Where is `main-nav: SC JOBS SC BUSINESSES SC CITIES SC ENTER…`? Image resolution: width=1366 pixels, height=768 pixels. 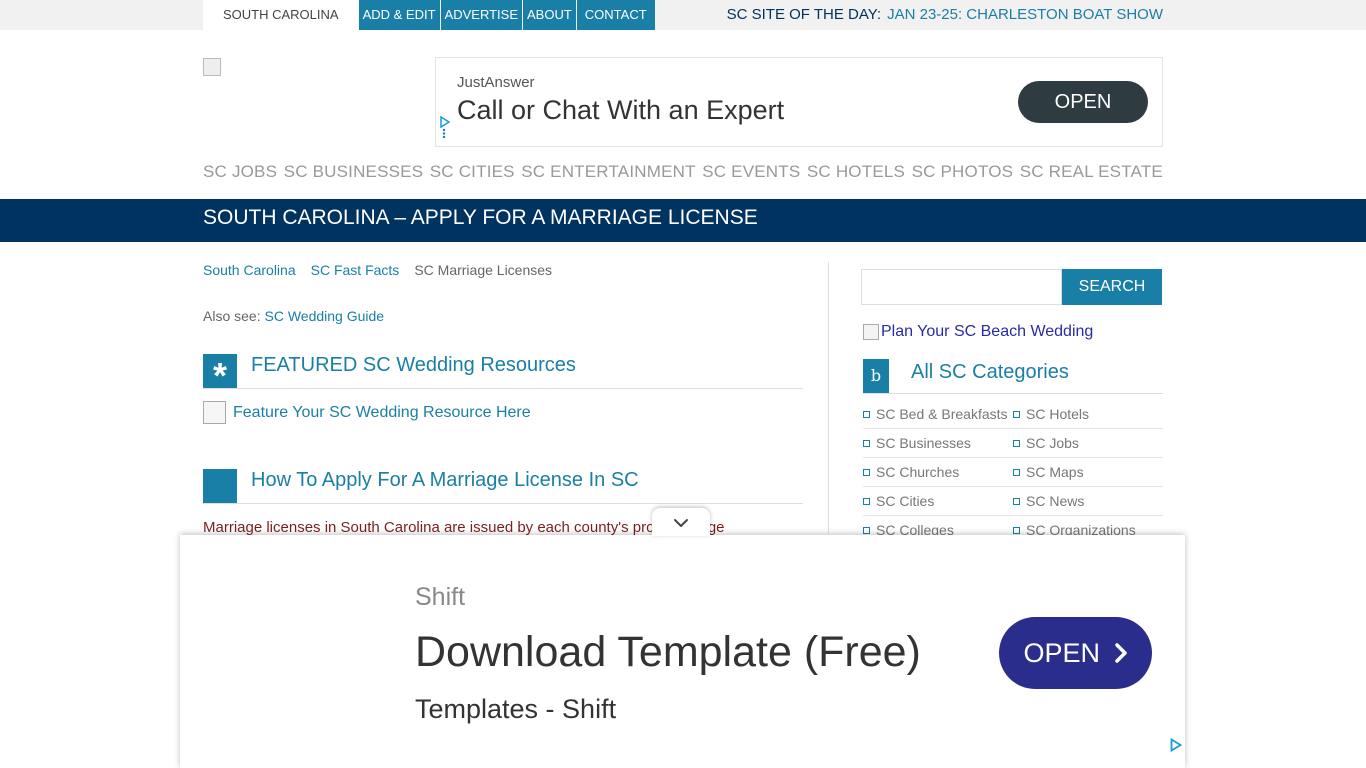 main-nav: SC JOBS SC BUSINESSES SC CITIES SC ENTER… is located at coordinates (683, 172).